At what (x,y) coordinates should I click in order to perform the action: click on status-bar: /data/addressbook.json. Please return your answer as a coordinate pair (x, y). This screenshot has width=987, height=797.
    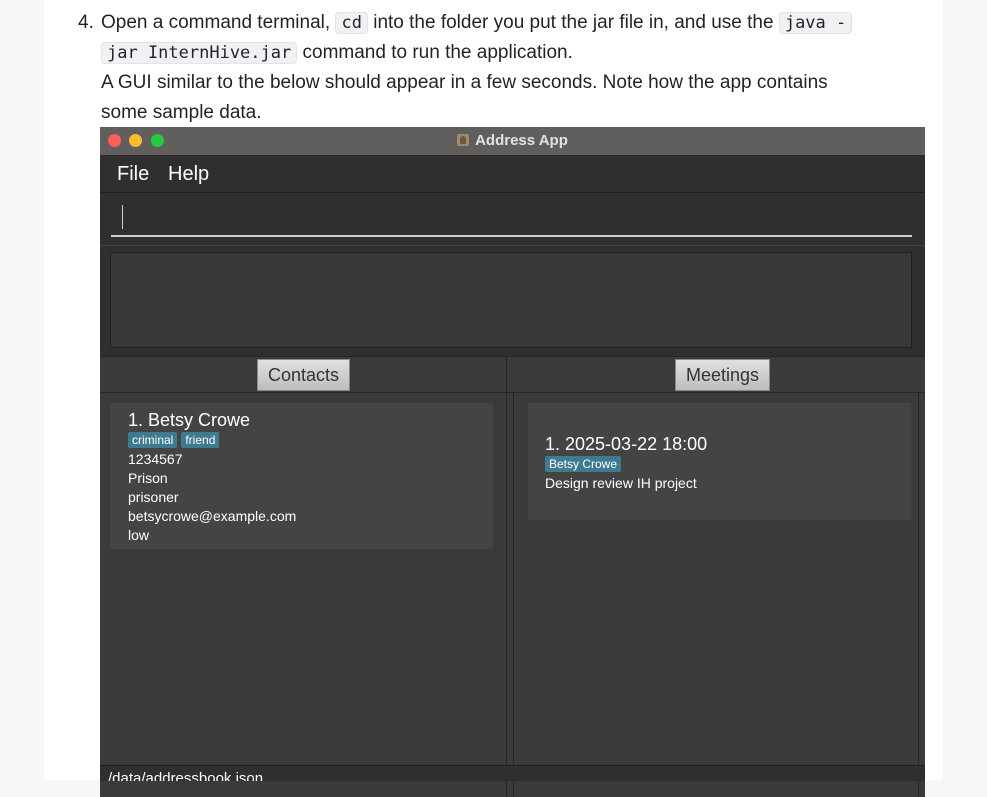
    Looking at the image, I should click on (512, 773).